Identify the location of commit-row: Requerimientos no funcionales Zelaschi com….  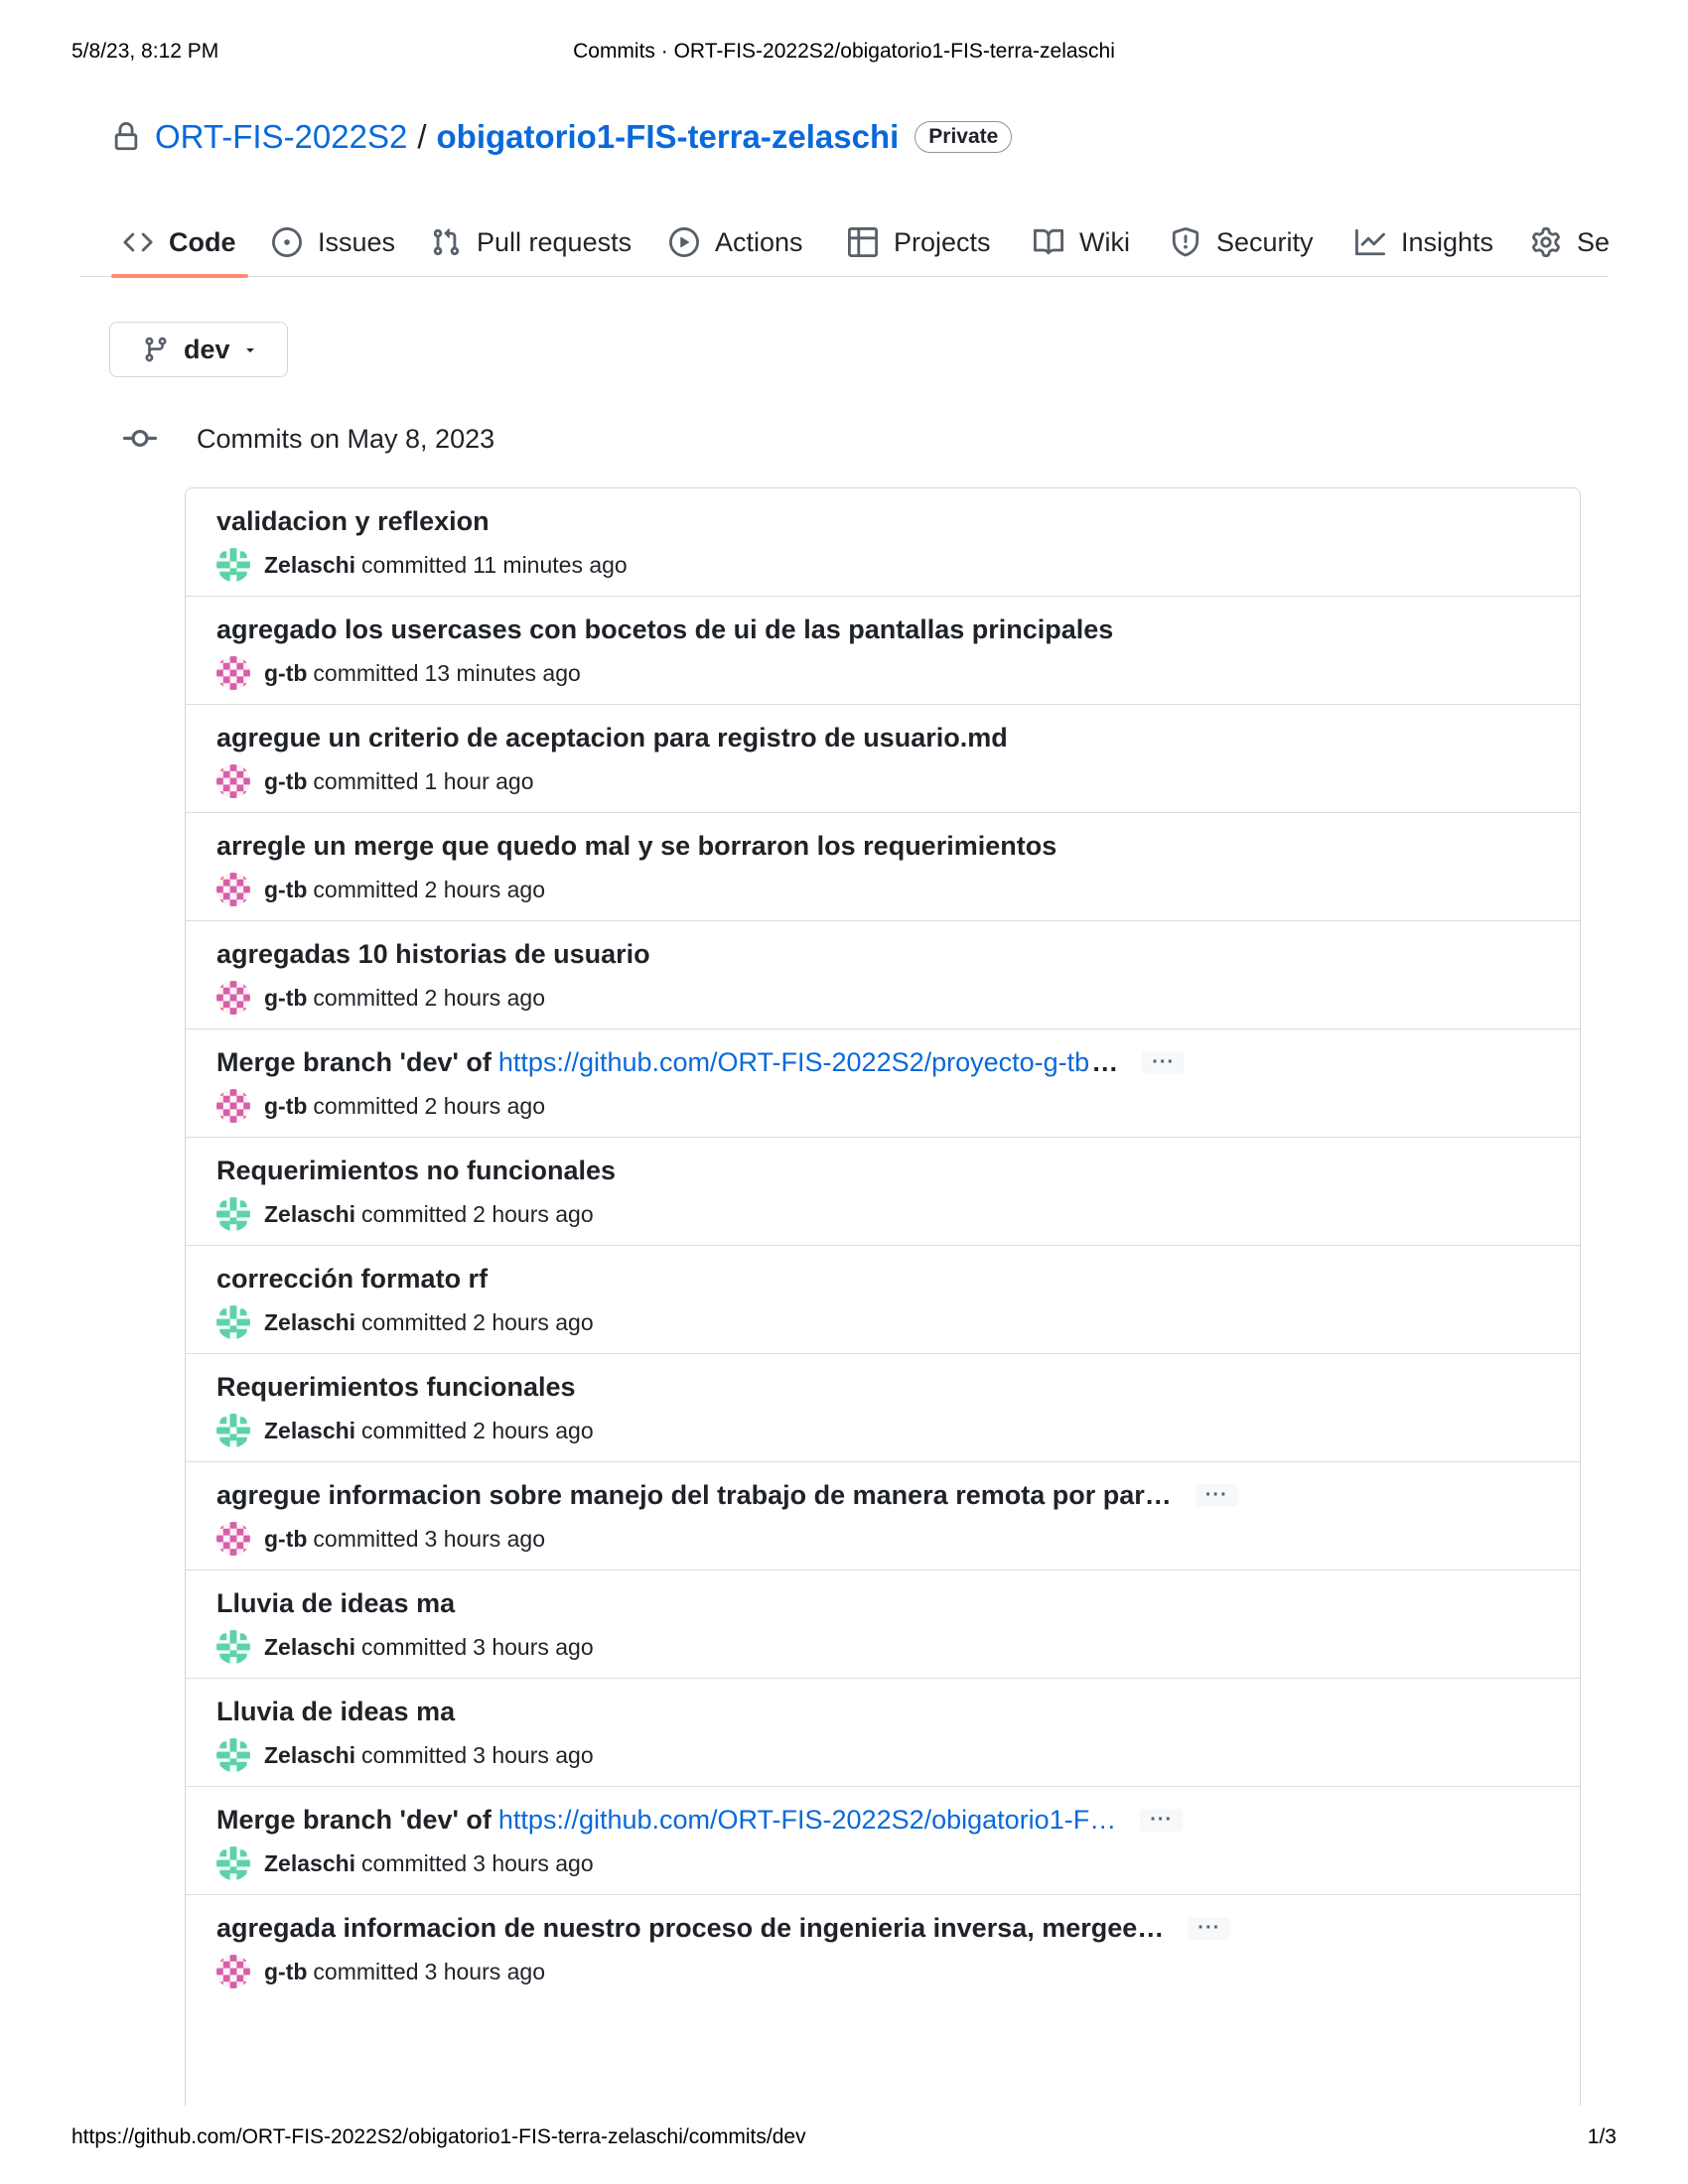
(883, 1192).